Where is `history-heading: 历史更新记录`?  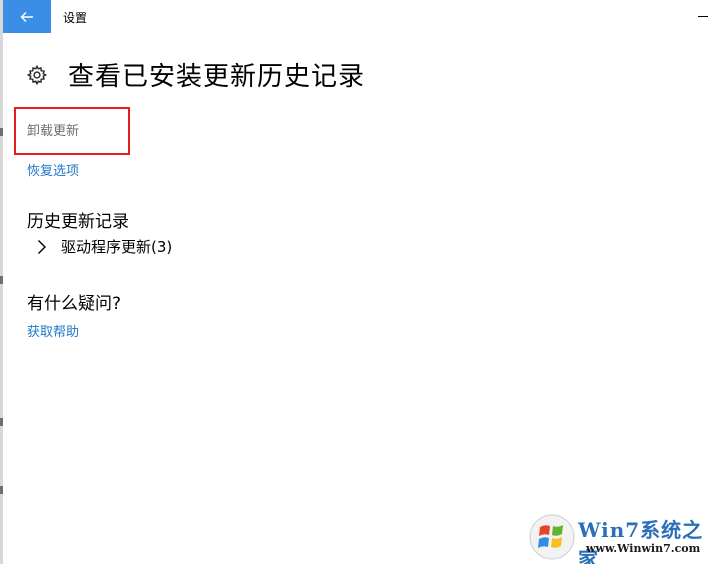 history-heading: 历史更新记录 is located at coordinates (78, 222).